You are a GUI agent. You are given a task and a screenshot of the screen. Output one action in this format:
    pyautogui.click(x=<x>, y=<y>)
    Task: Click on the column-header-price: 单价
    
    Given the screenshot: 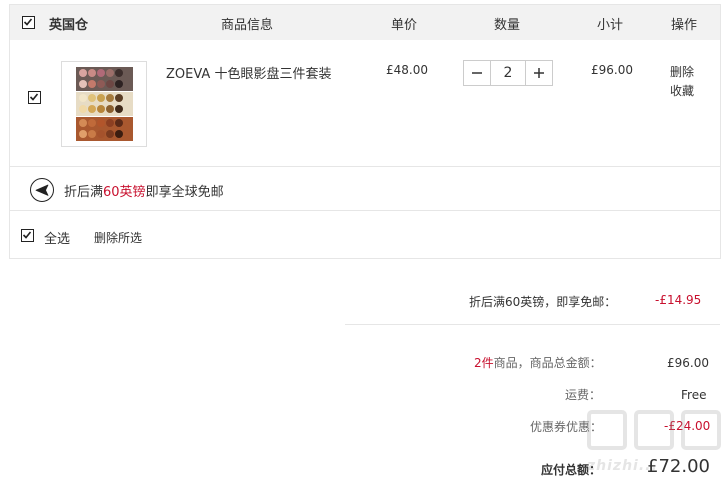 What is the action you would take?
    pyautogui.click(x=404, y=25)
    